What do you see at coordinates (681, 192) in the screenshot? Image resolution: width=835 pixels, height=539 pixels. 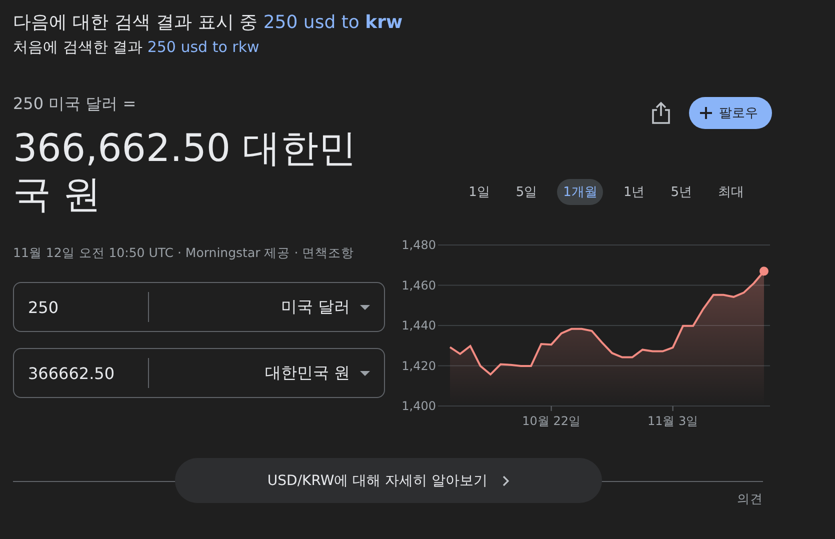 I see `range-tab: 5년` at bounding box center [681, 192].